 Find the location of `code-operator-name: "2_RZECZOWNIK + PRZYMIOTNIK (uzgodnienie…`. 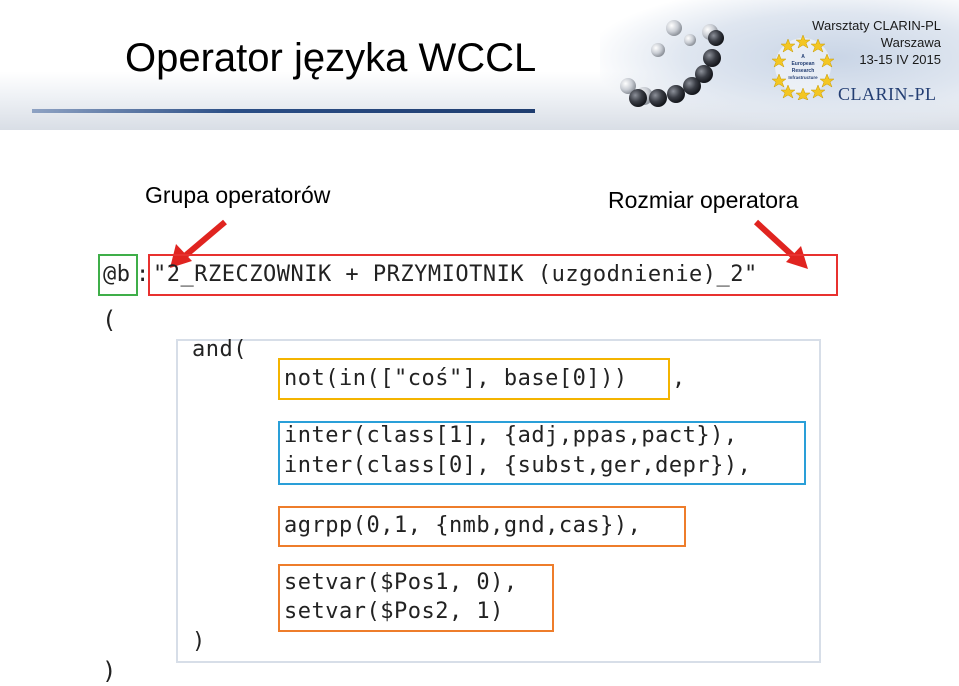

code-operator-name: "2_RZECZOWNIK + PRZYMIOTNIK (uzgodnienie… is located at coordinates (455, 274).